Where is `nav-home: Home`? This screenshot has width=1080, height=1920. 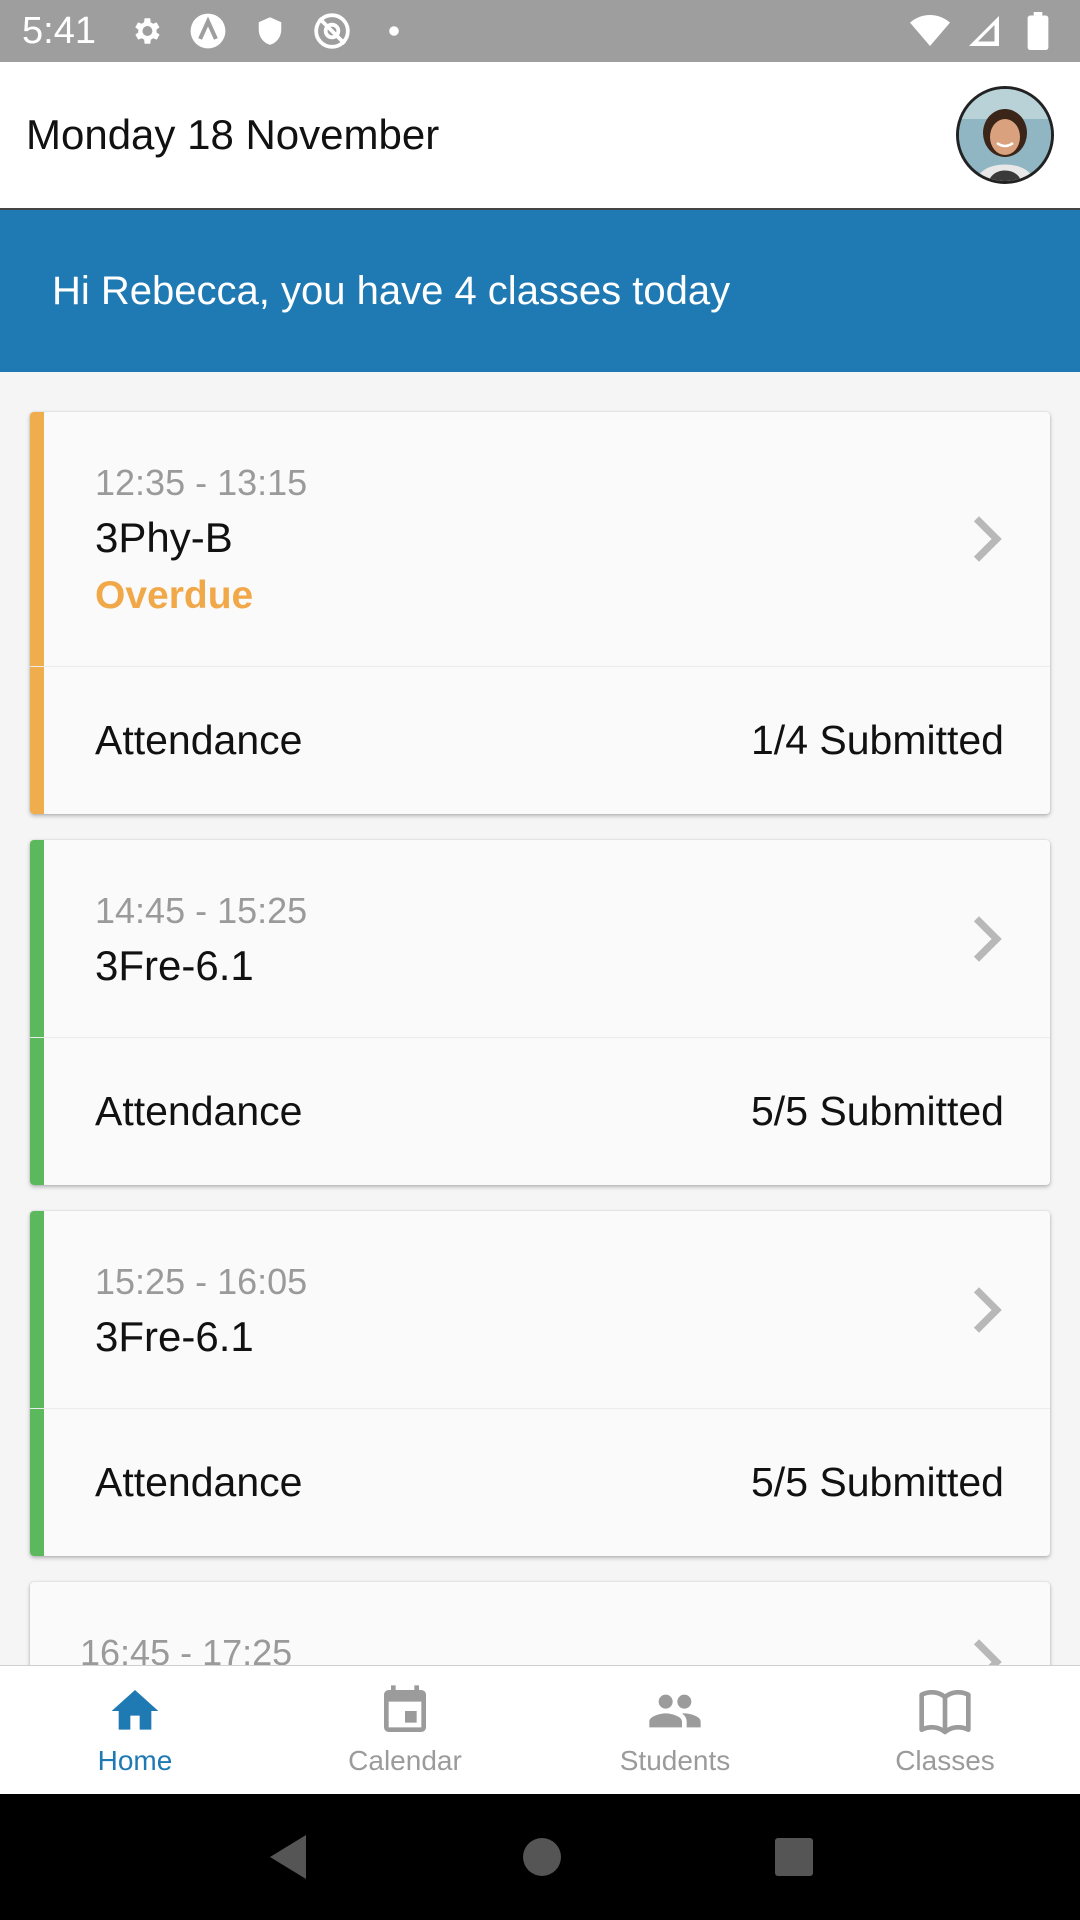 nav-home: Home is located at coordinates (135, 1730).